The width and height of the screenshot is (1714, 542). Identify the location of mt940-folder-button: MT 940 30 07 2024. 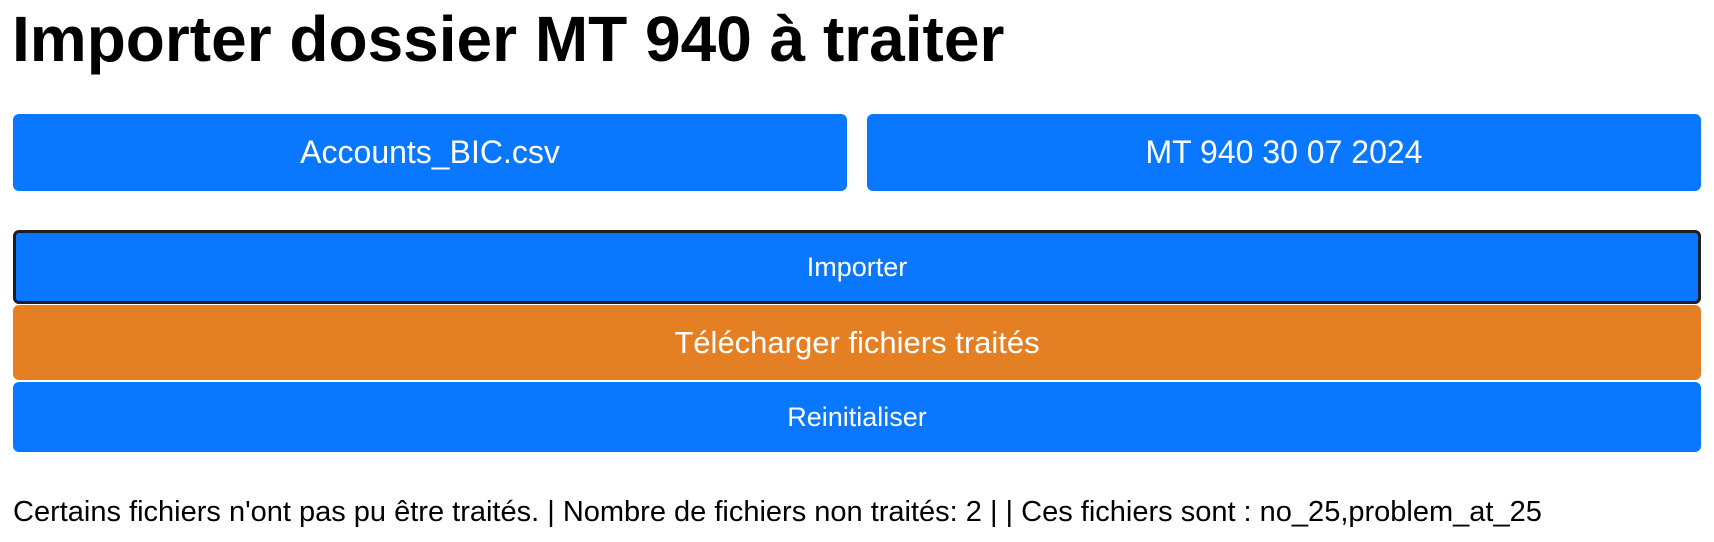
(1284, 152).